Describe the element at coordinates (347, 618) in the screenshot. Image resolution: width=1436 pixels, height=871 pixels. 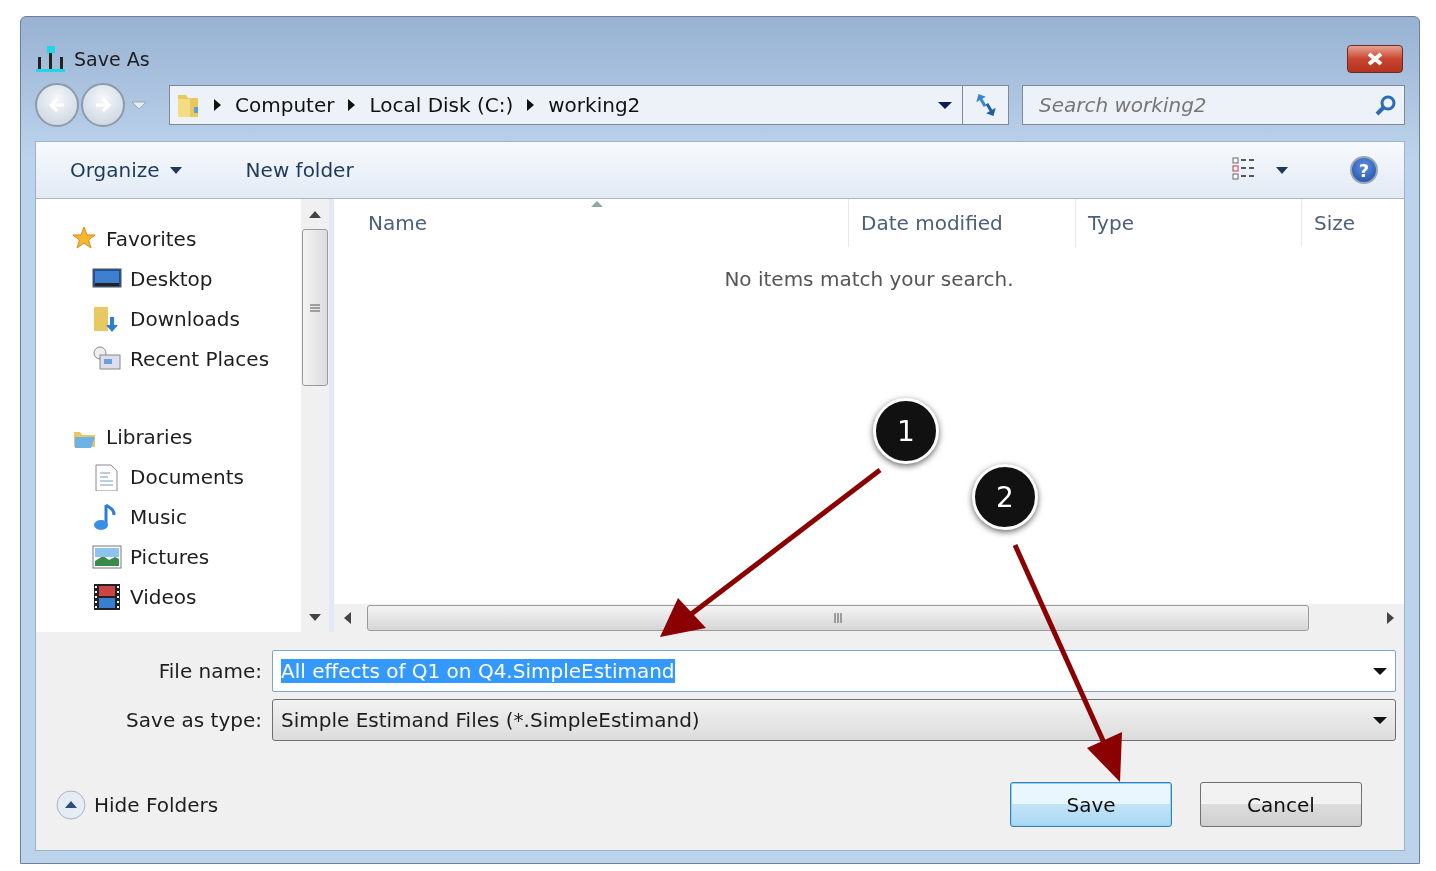
I see `scroll-left-icon` at that location.